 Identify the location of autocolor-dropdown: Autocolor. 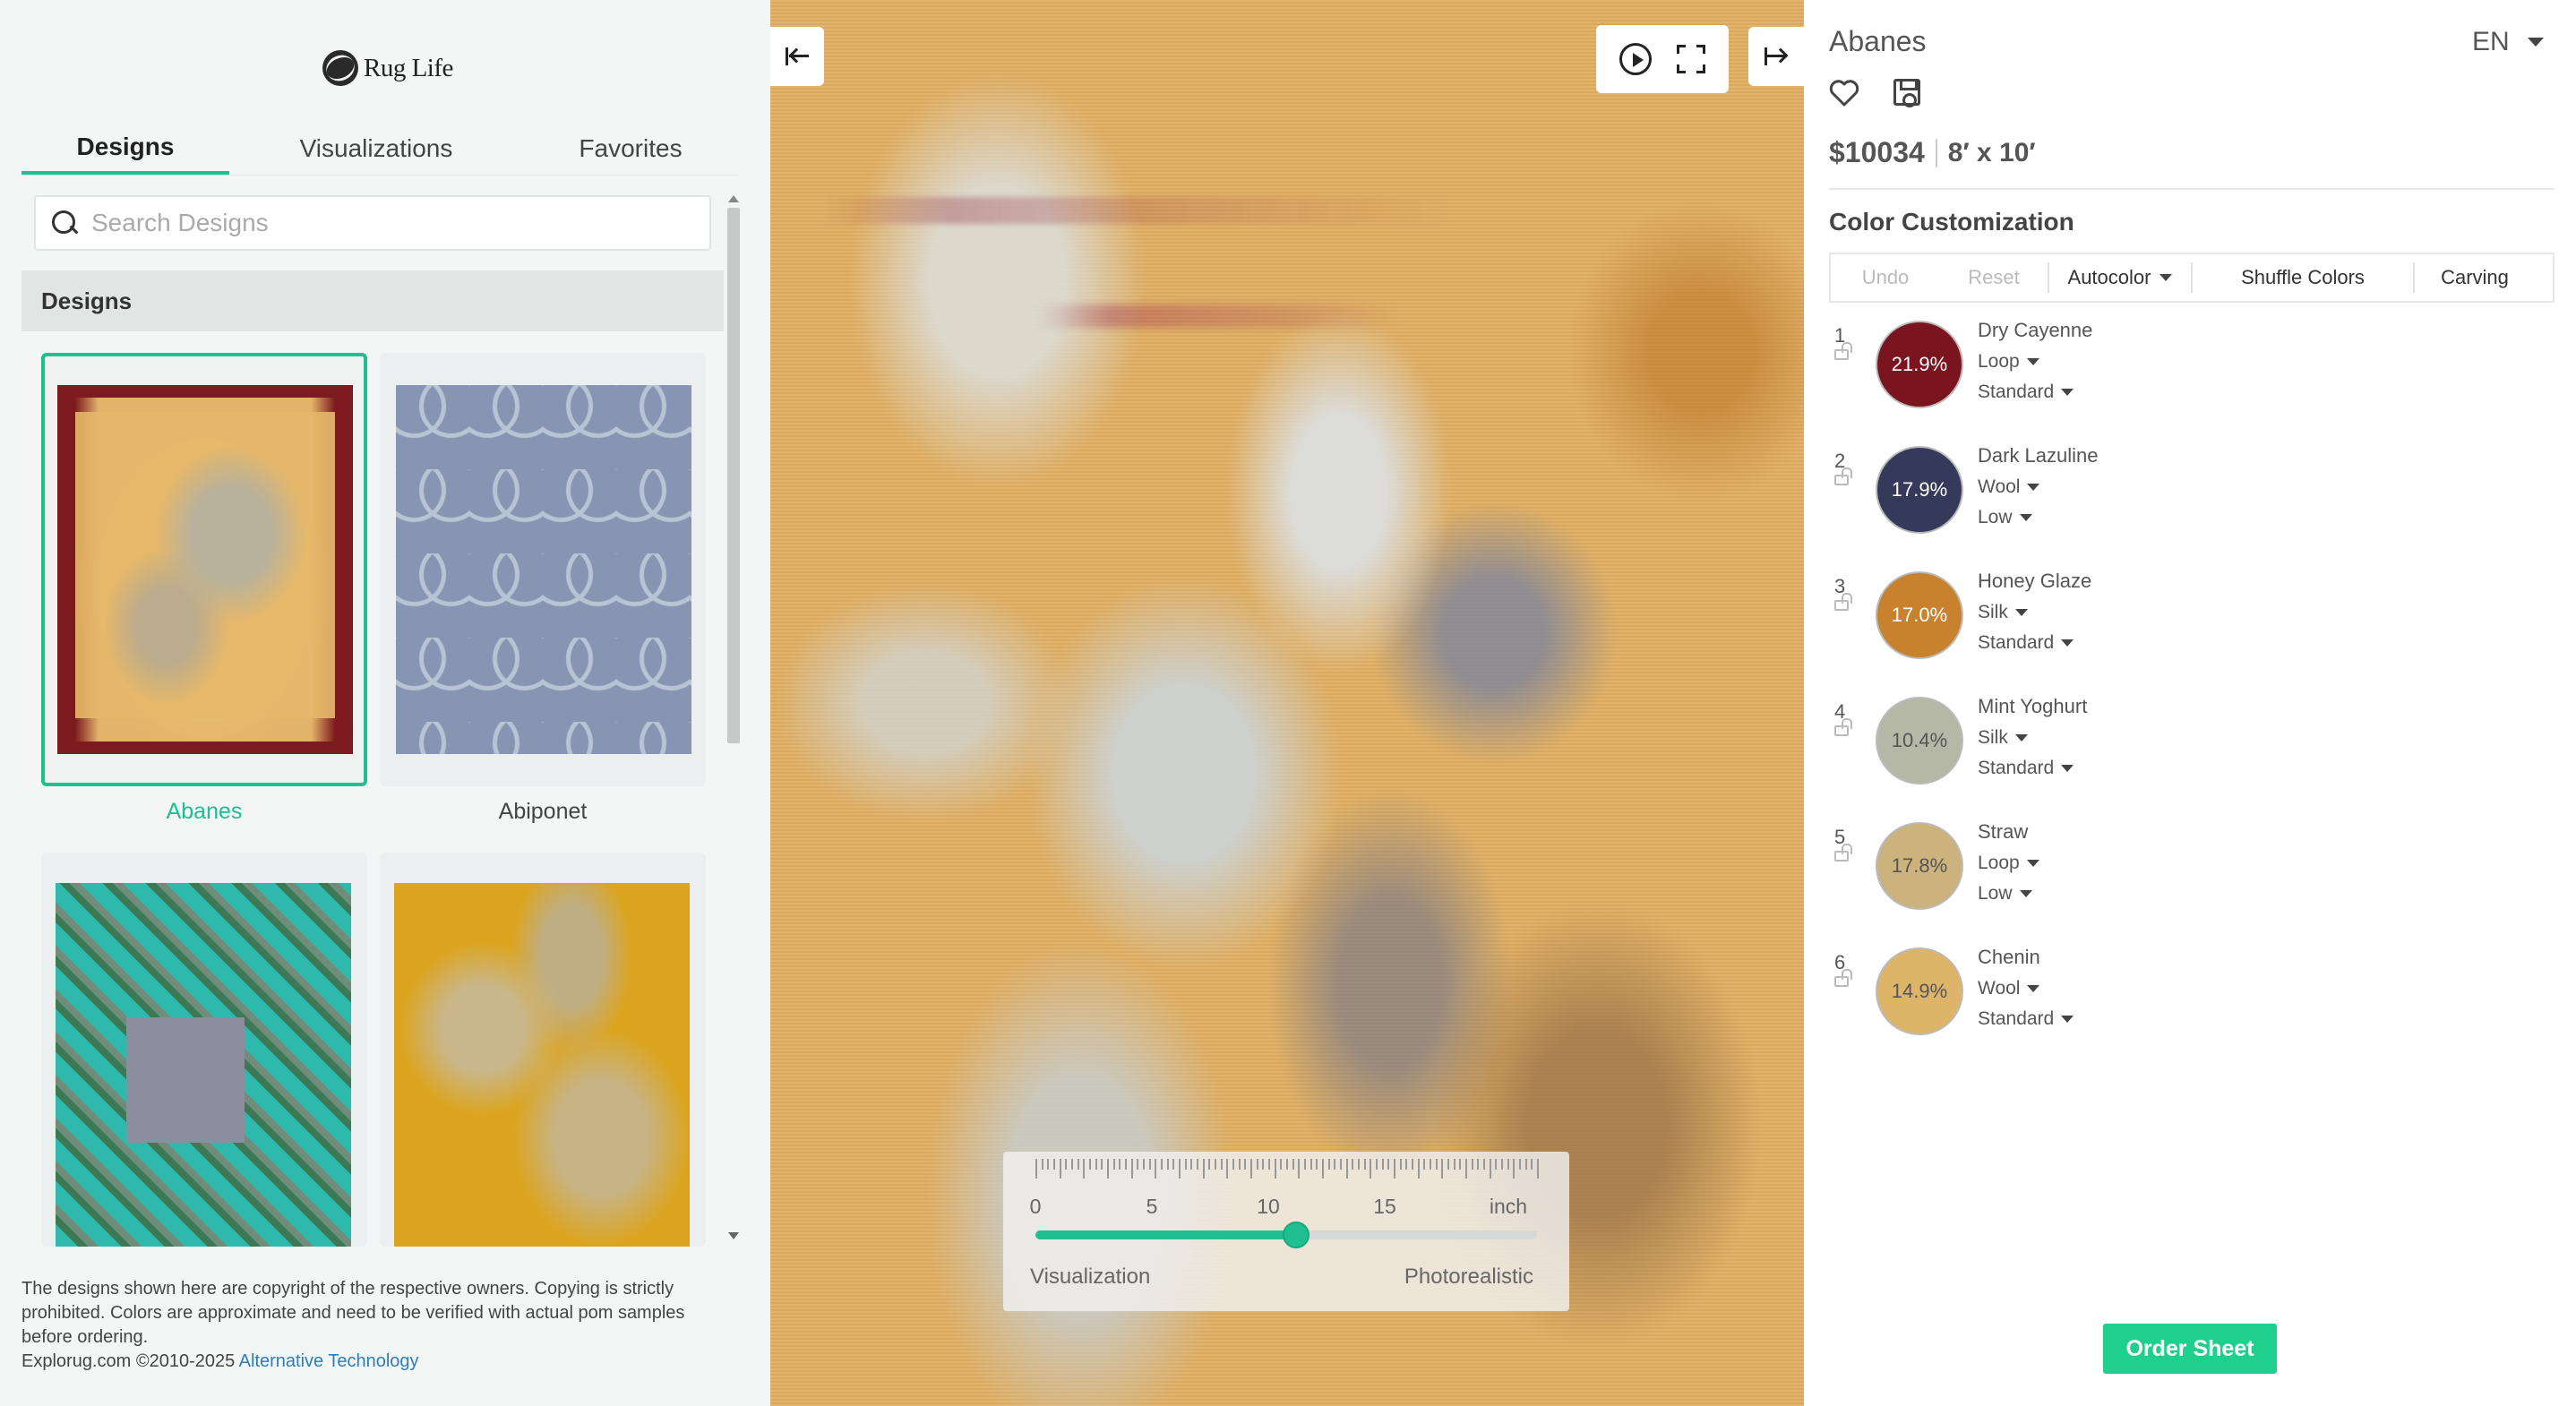
(2120, 277).